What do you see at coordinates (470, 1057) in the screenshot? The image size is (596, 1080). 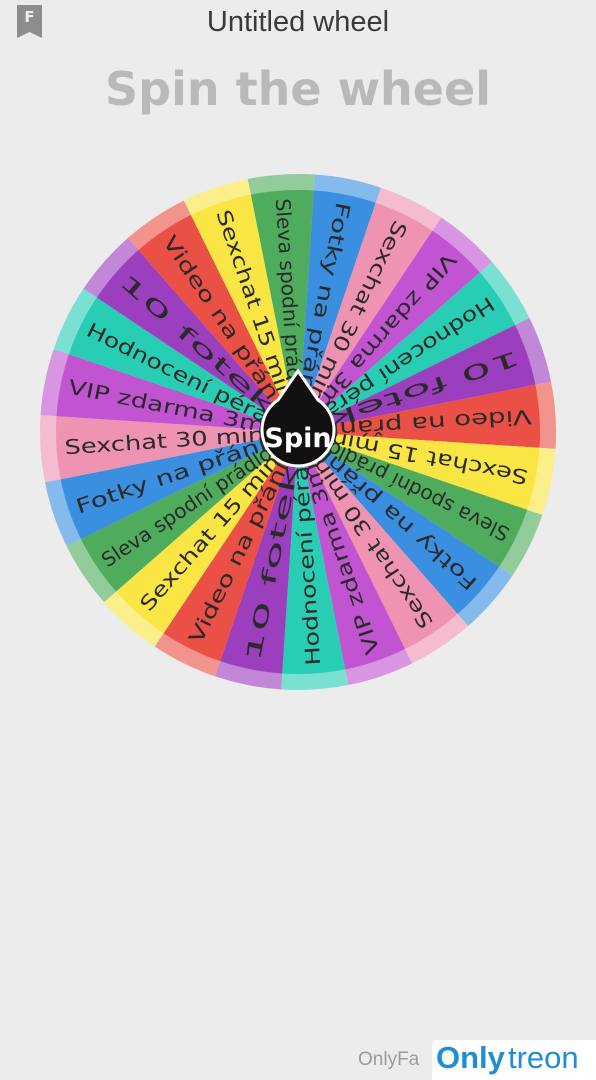 I see `watermark-brand-bold: Only` at bounding box center [470, 1057].